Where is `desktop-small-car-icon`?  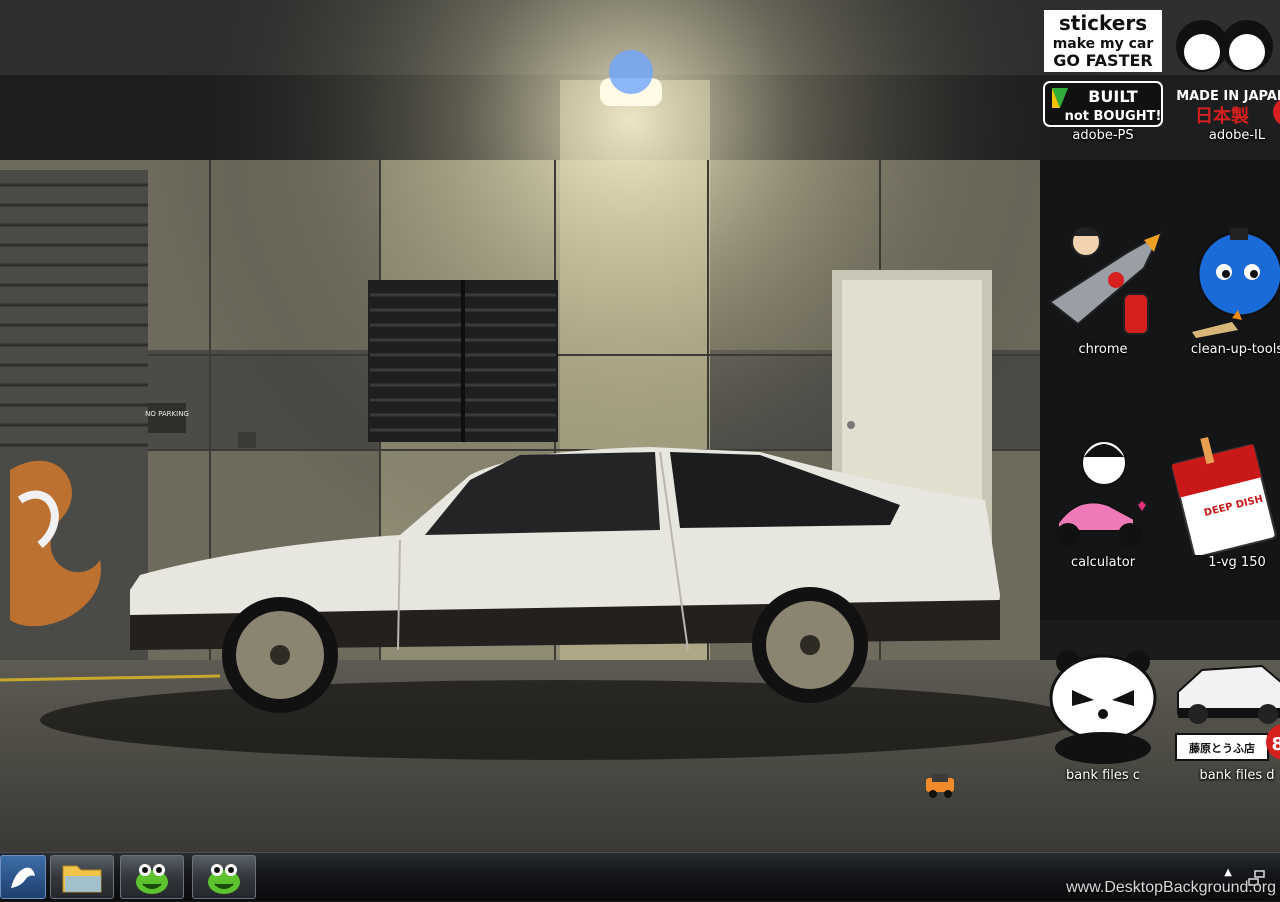
desktop-small-car-icon is located at coordinates (940, 785).